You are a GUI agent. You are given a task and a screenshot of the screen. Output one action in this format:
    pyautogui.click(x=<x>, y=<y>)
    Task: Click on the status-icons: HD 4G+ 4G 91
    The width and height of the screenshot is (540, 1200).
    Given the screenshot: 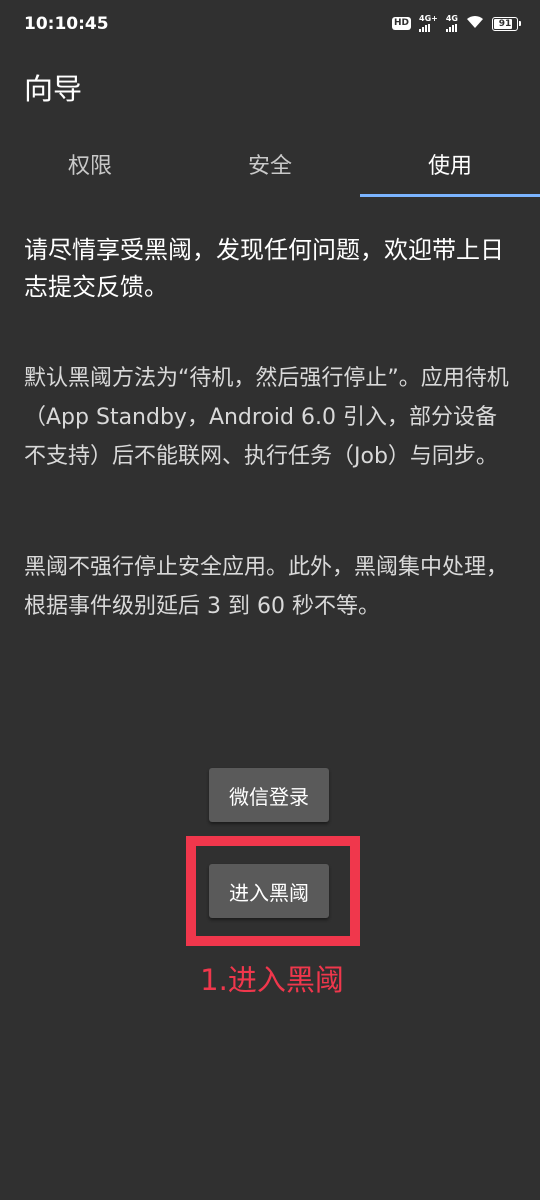 What is the action you would take?
    pyautogui.click(x=456, y=23)
    